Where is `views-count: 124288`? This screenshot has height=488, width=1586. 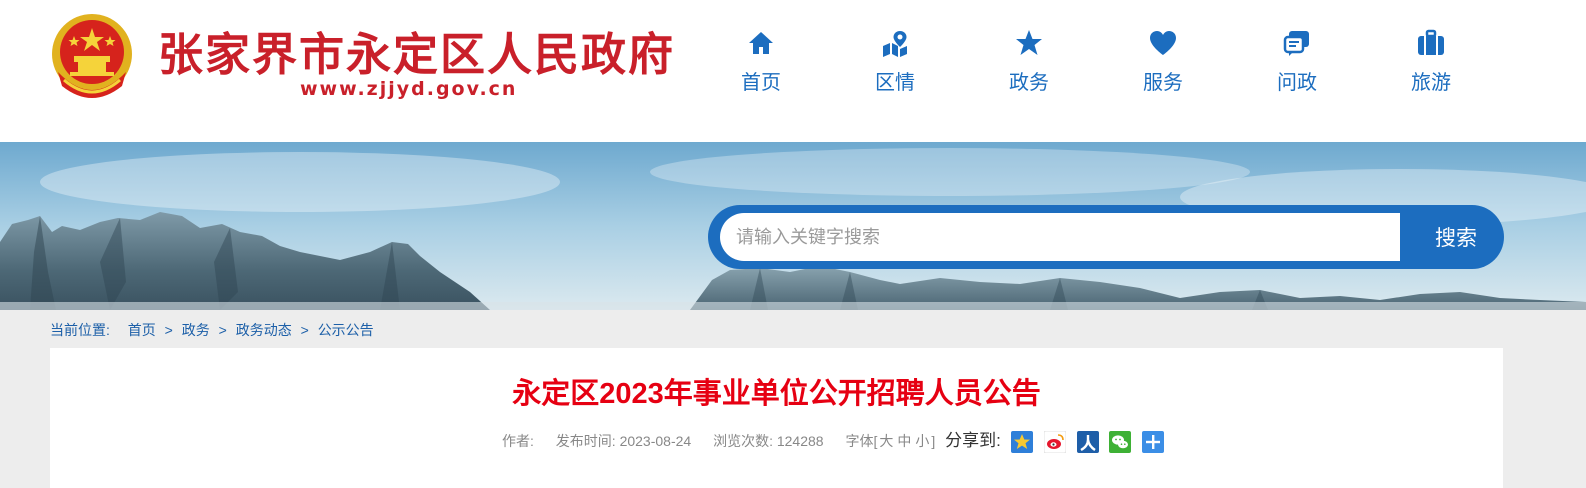
views-count: 124288 is located at coordinates (800, 441).